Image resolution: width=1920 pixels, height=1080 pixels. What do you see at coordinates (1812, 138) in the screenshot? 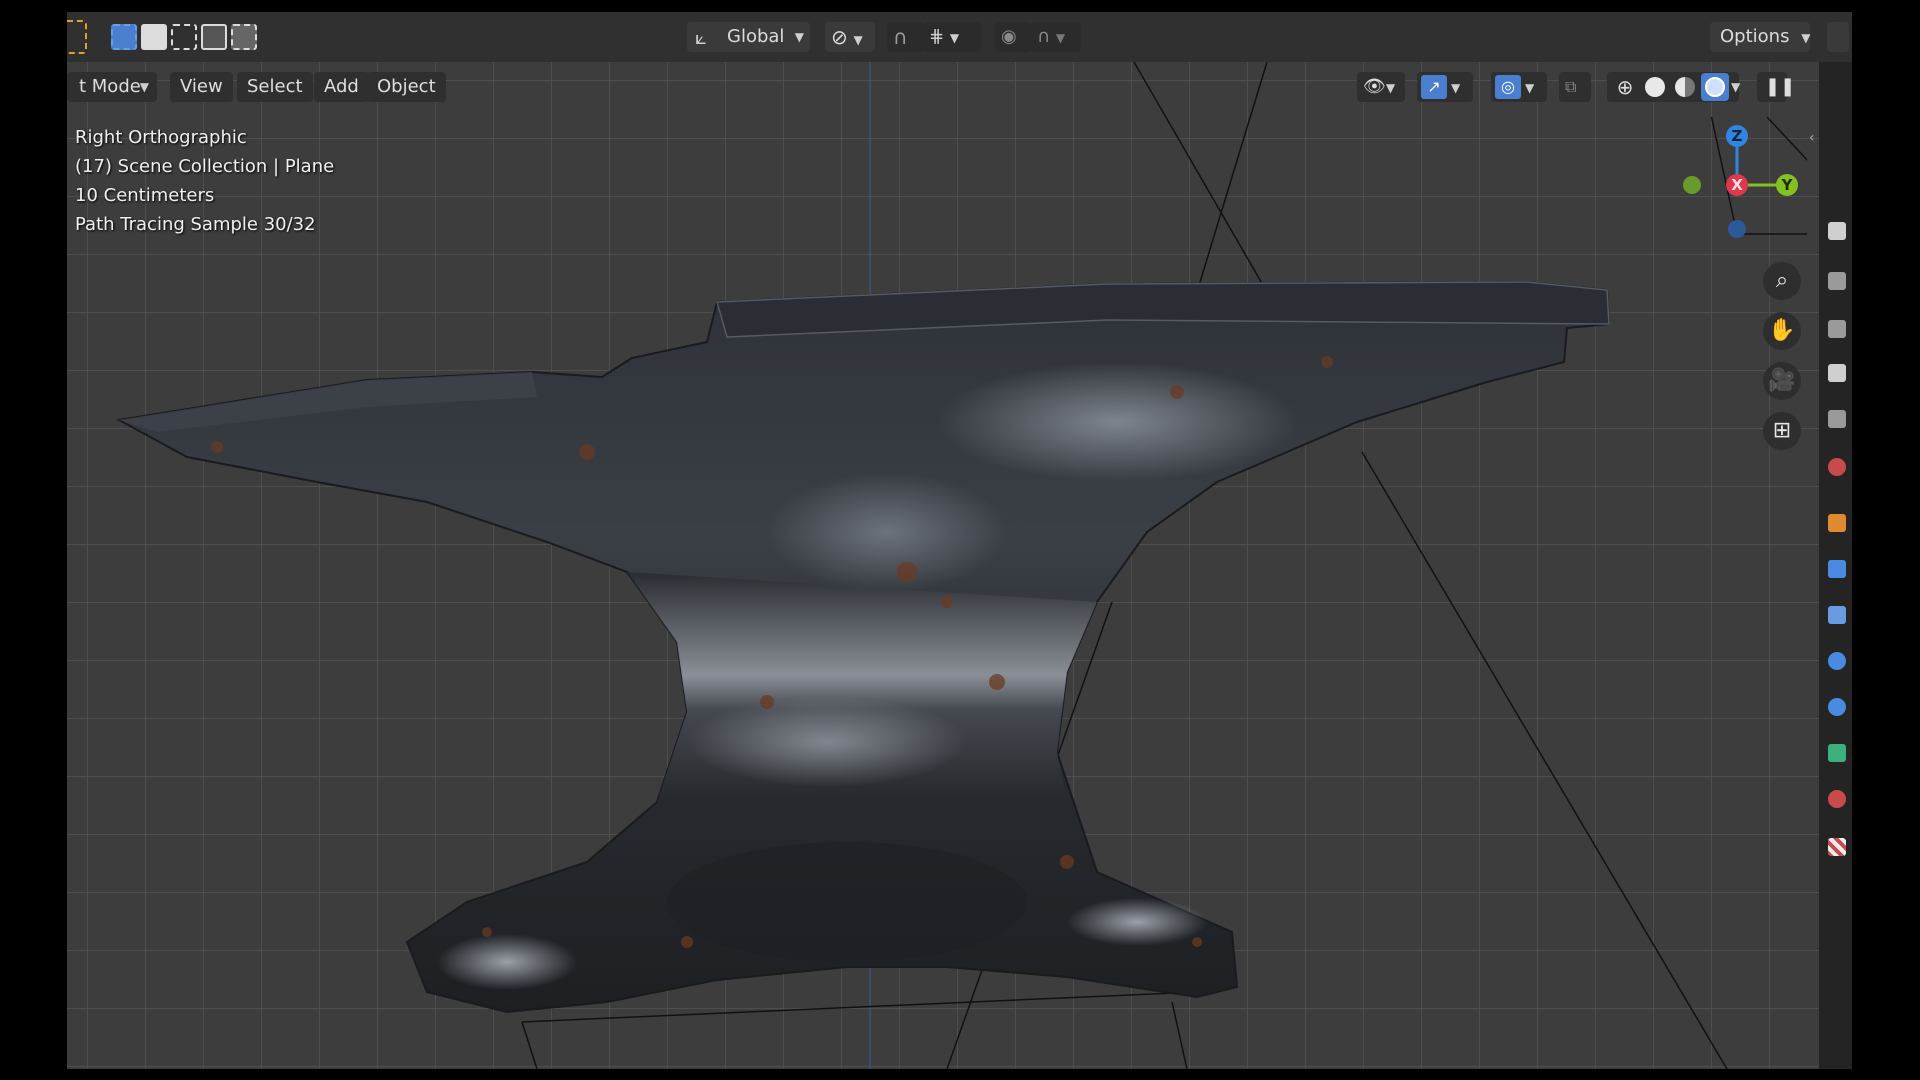
I see `sidebar-toggle-icon: ‹` at bounding box center [1812, 138].